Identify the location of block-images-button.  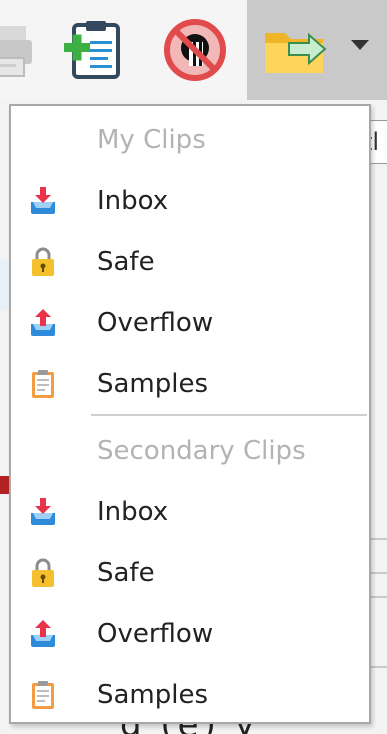
(195, 50).